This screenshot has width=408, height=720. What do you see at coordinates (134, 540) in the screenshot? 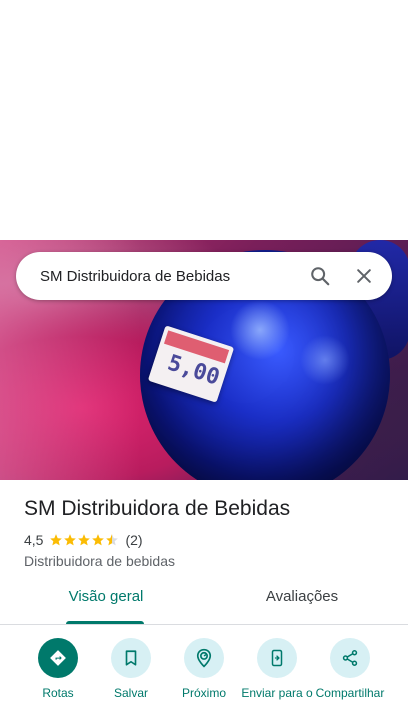
I see `review-count: (2)` at bounding box center [134, 540].